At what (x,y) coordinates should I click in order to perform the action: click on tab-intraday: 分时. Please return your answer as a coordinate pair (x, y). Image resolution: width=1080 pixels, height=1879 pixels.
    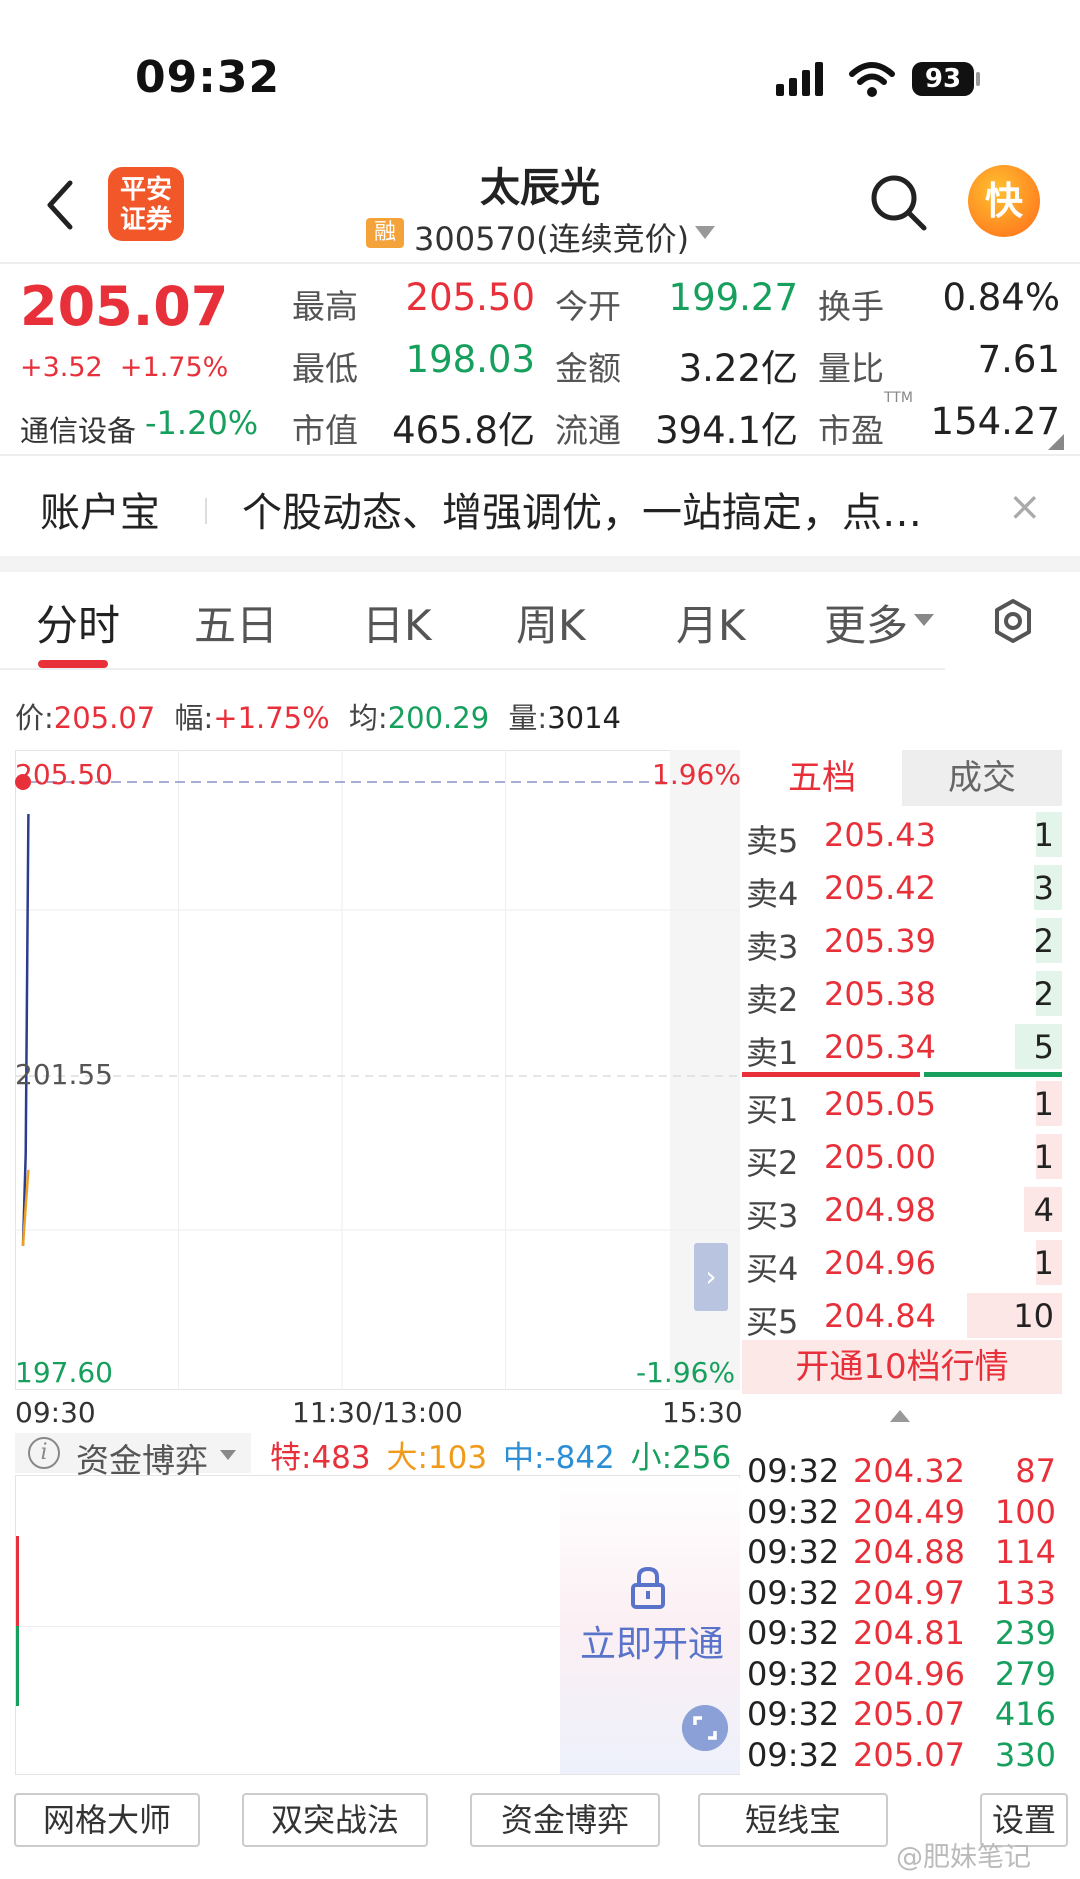
    Looking at the image, I should click on (78, 622).